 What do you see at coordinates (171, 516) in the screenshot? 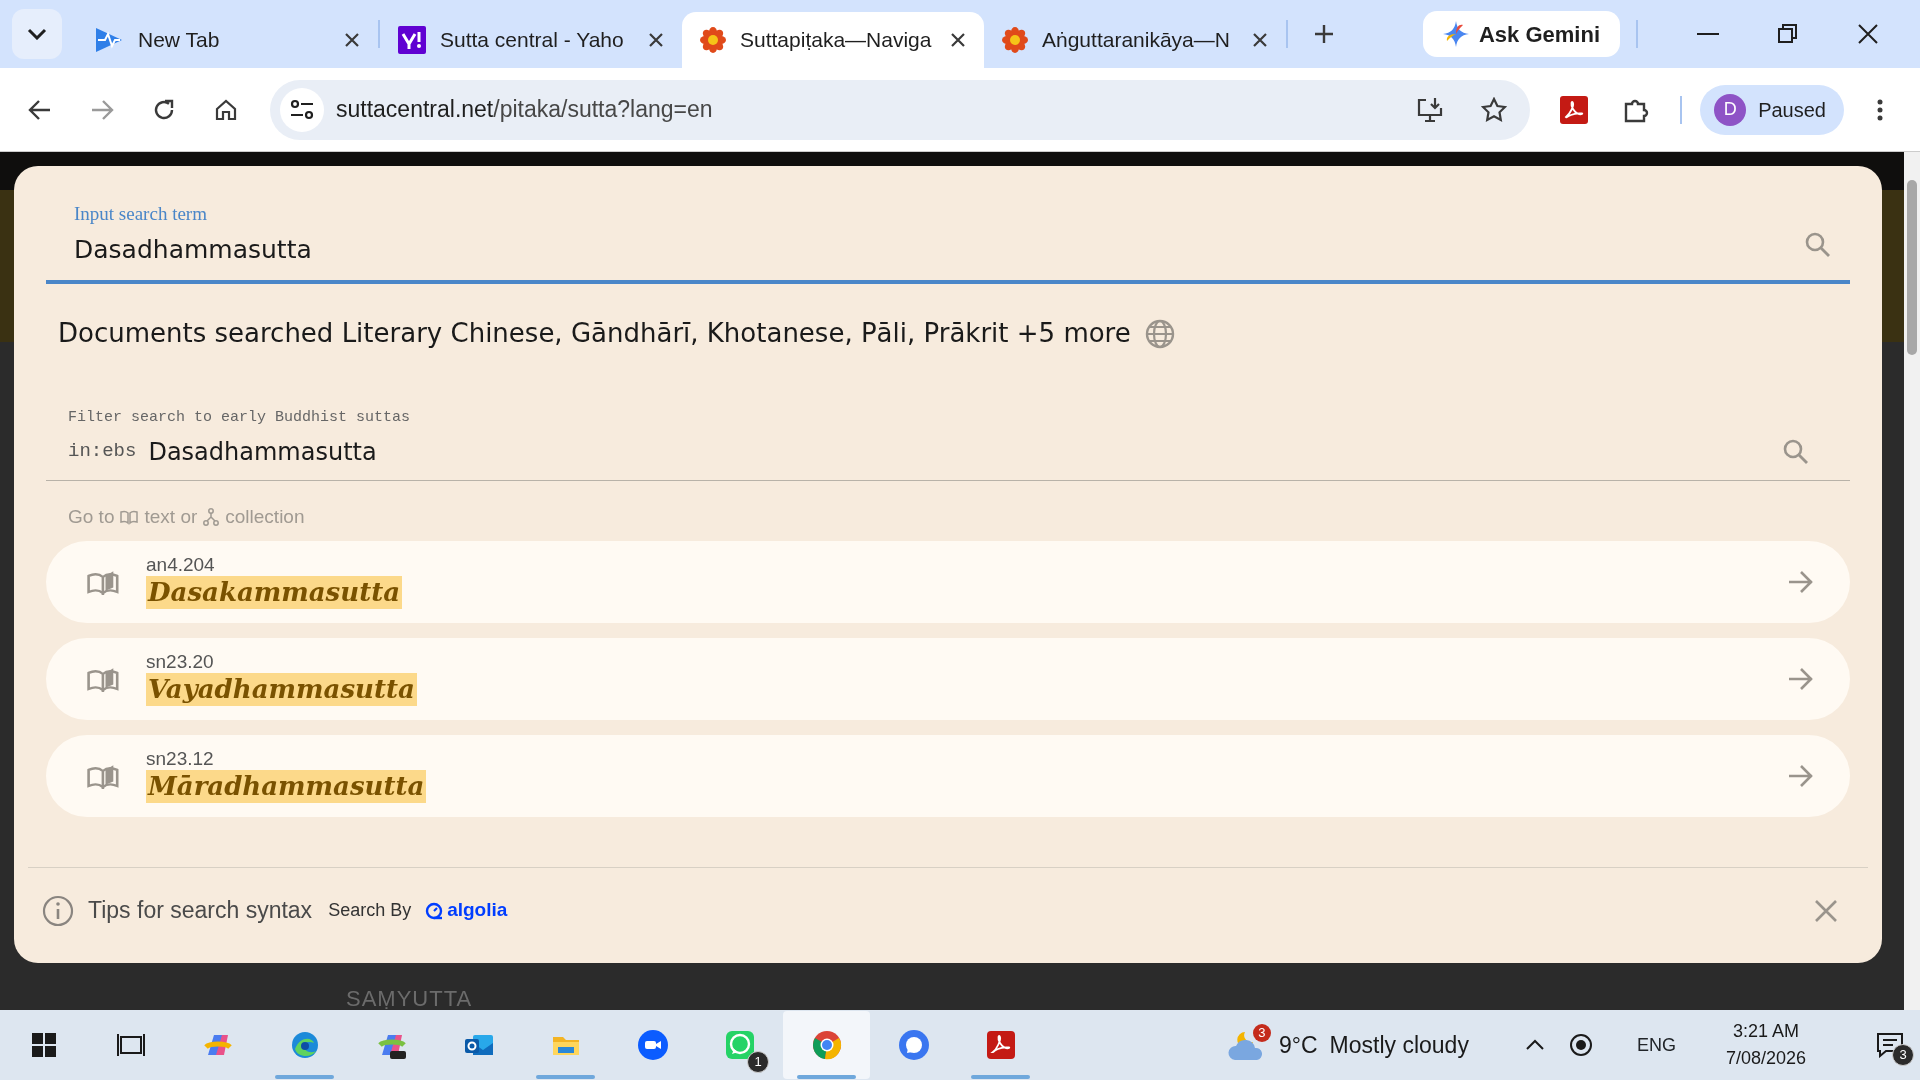
I see `goto-text: text or` at bounding box center [171, 516].